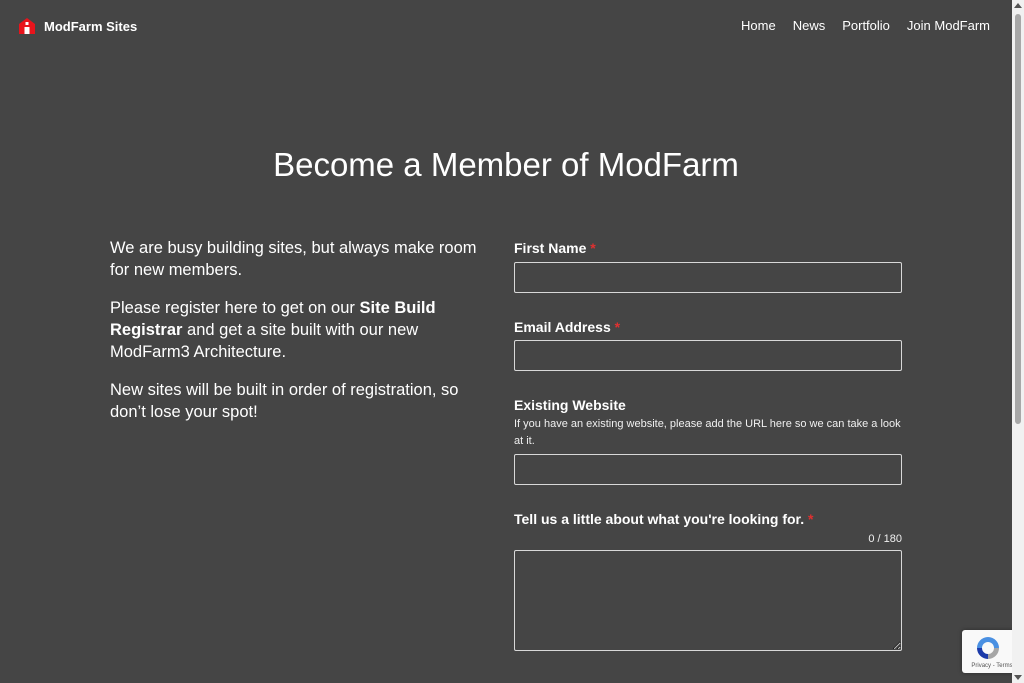  What do you see at coordinates (1018, 677) in the screenshot?
I see `scroll-down-arrow-icon` at bounding box center [1018, 677].